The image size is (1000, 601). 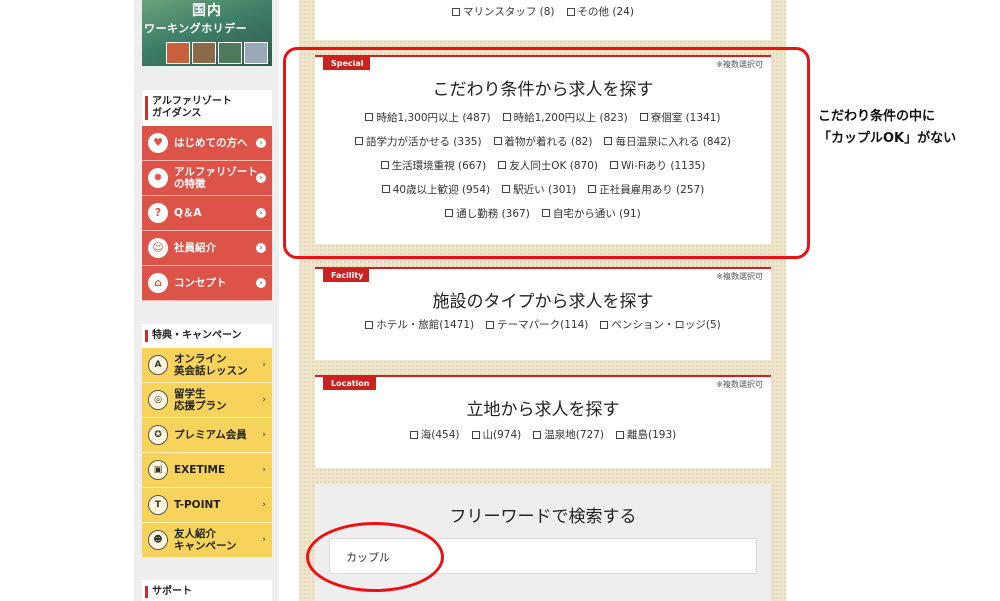 I want to click on sidebar-item-qa: ? Q＆A ›, so click(x=207, y=213).